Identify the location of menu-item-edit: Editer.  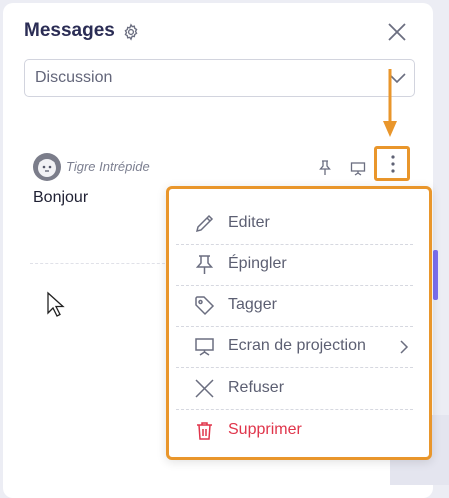
(294, 224).